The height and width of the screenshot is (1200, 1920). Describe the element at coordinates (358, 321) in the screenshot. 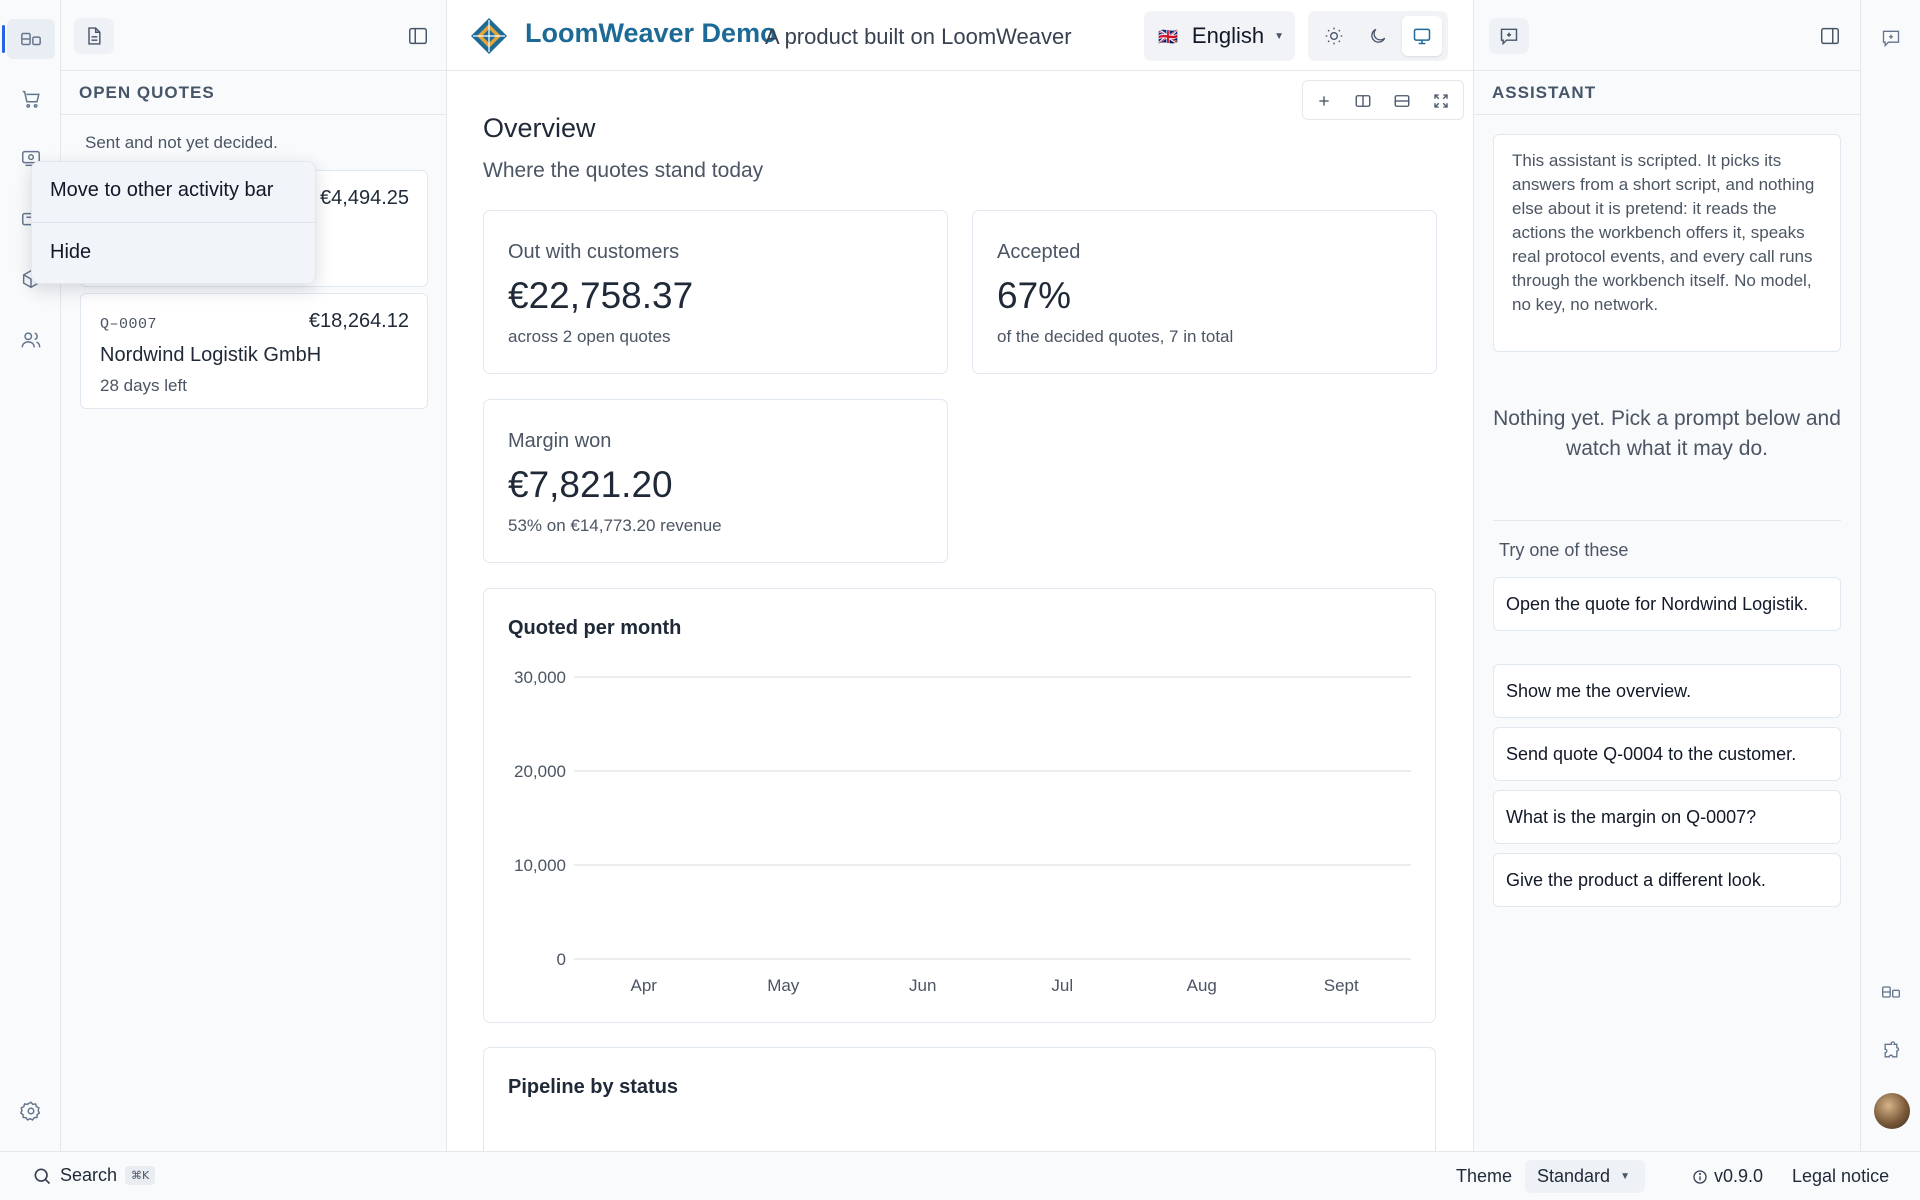

I see `quote-amount: €18,264.12` at that location.